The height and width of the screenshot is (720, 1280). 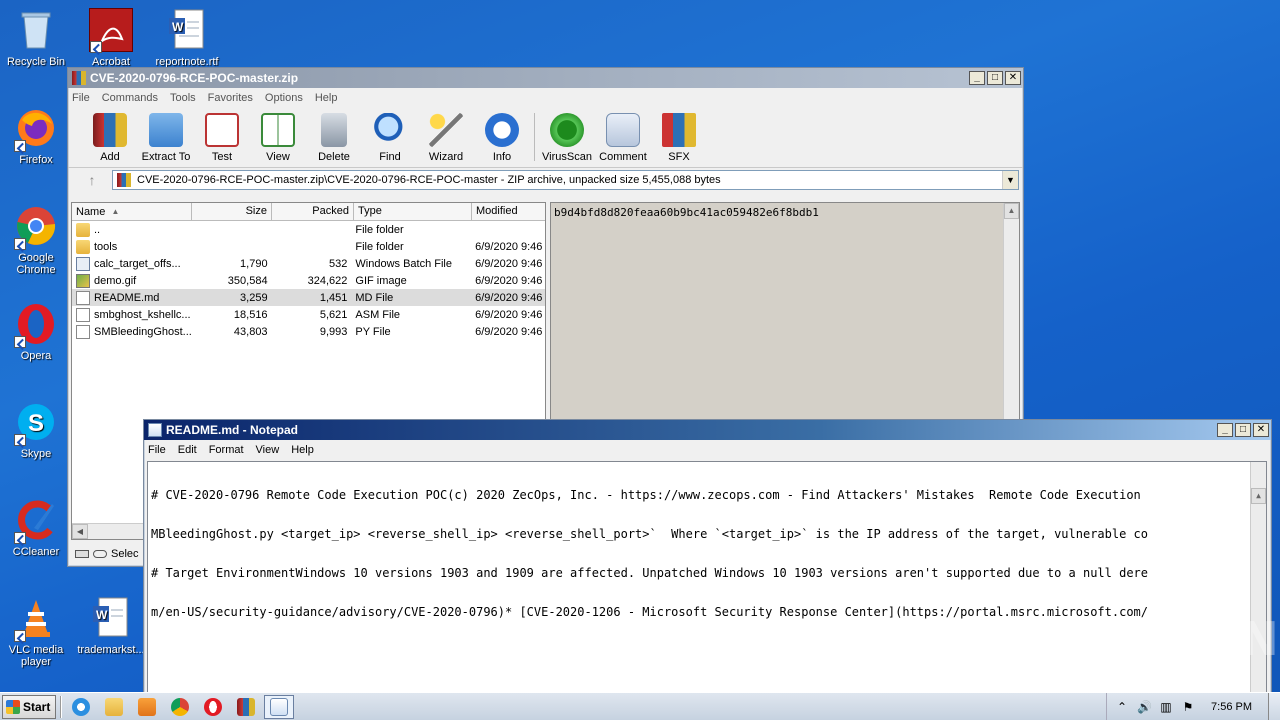 I want to click on opera-icon, so click(x=213, y=706).